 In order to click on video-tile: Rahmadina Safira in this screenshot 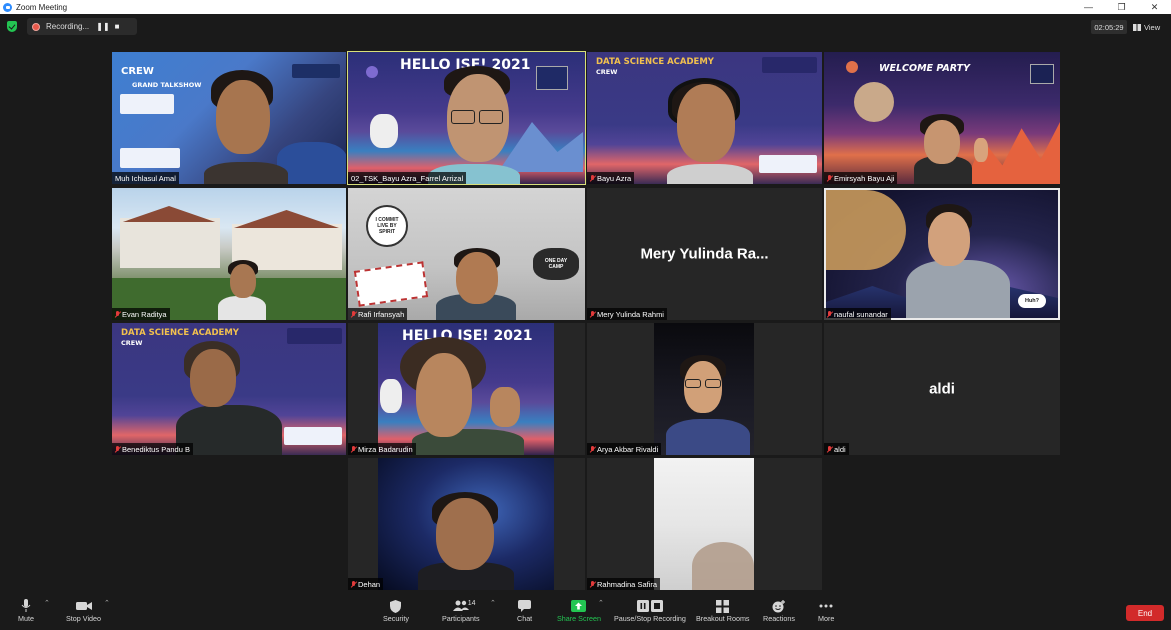, I will do `click(704, 524)`.